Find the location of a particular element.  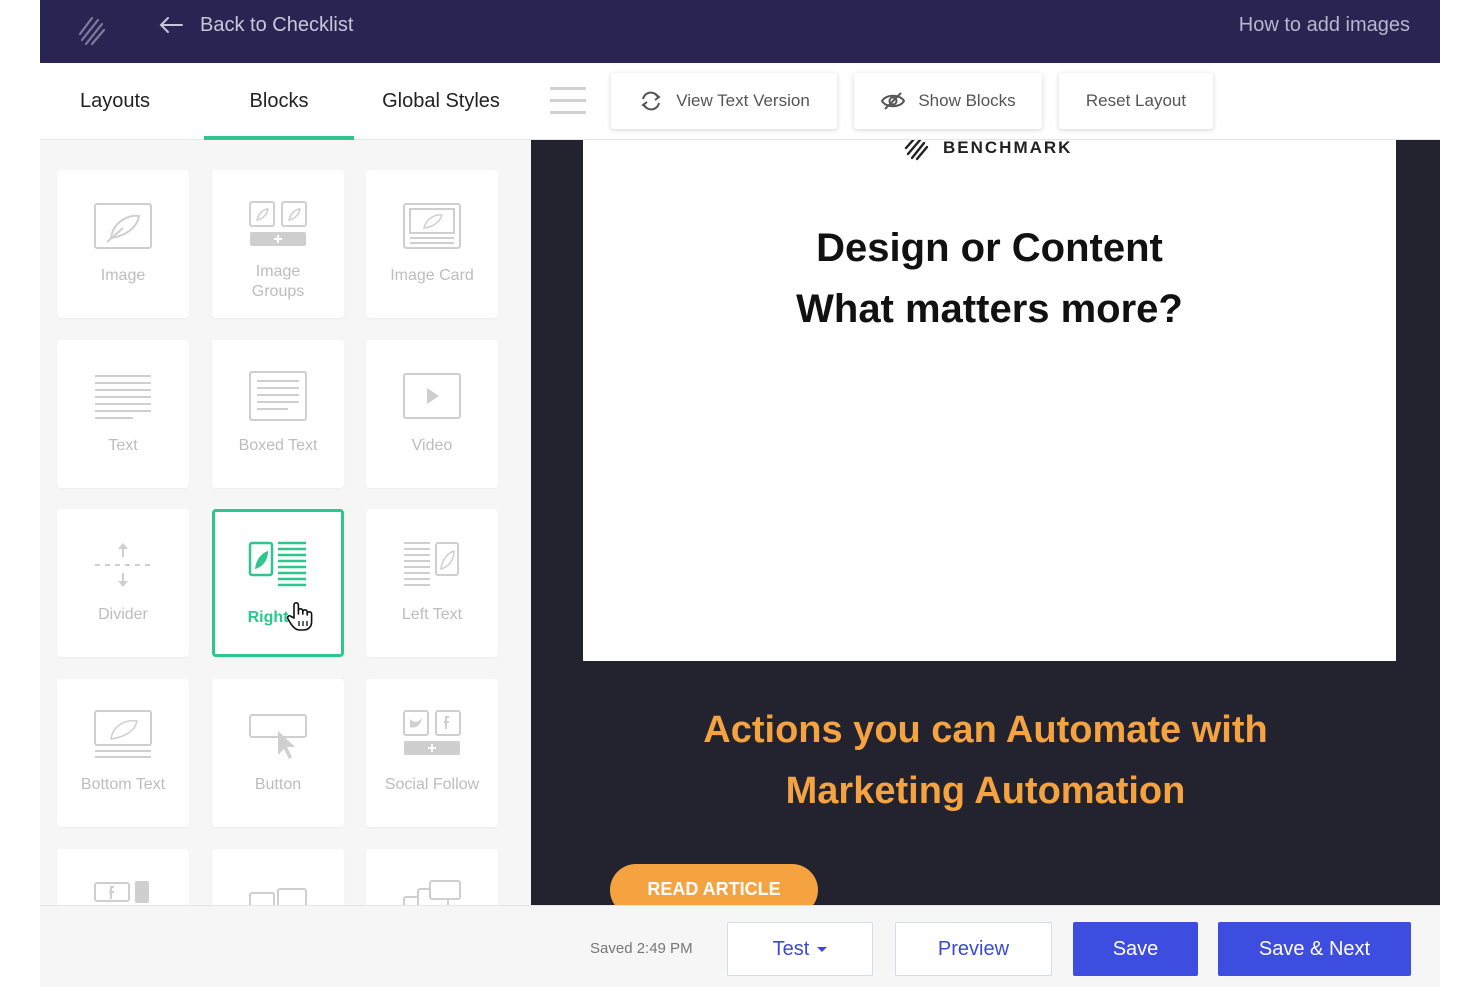

tab-layouts: Layouts is located at coordinates (115, 101).